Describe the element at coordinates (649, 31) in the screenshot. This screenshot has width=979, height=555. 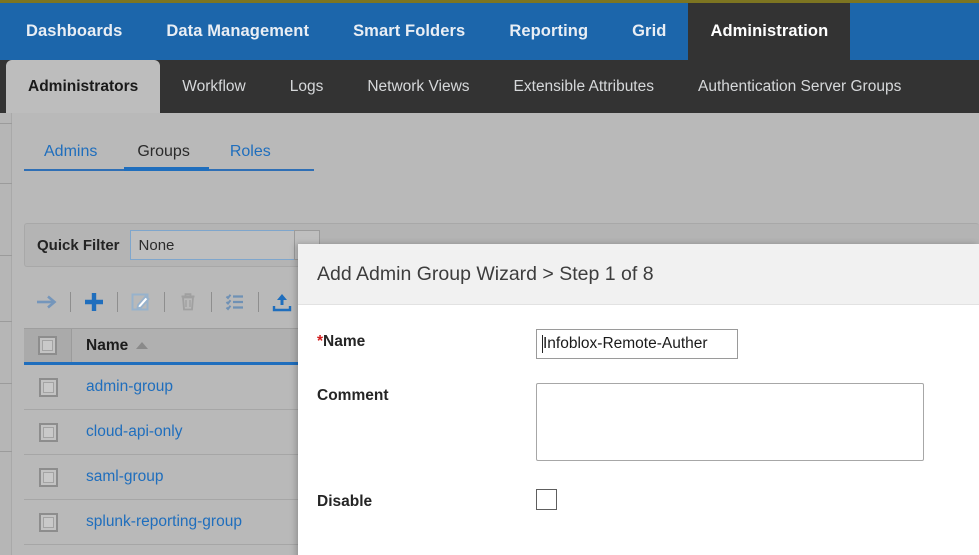
I see `nav-item-grid: Grid` at that location.